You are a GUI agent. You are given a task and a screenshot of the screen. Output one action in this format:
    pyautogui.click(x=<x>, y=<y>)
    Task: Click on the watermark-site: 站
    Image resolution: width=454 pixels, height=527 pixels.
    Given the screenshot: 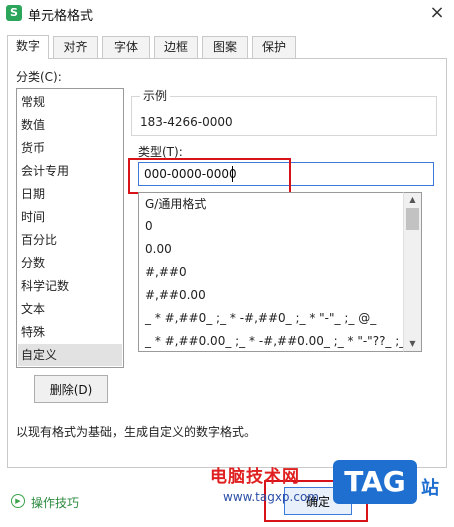 What is the action you would take?
    pyautogui.click(x=430, y=488)
    